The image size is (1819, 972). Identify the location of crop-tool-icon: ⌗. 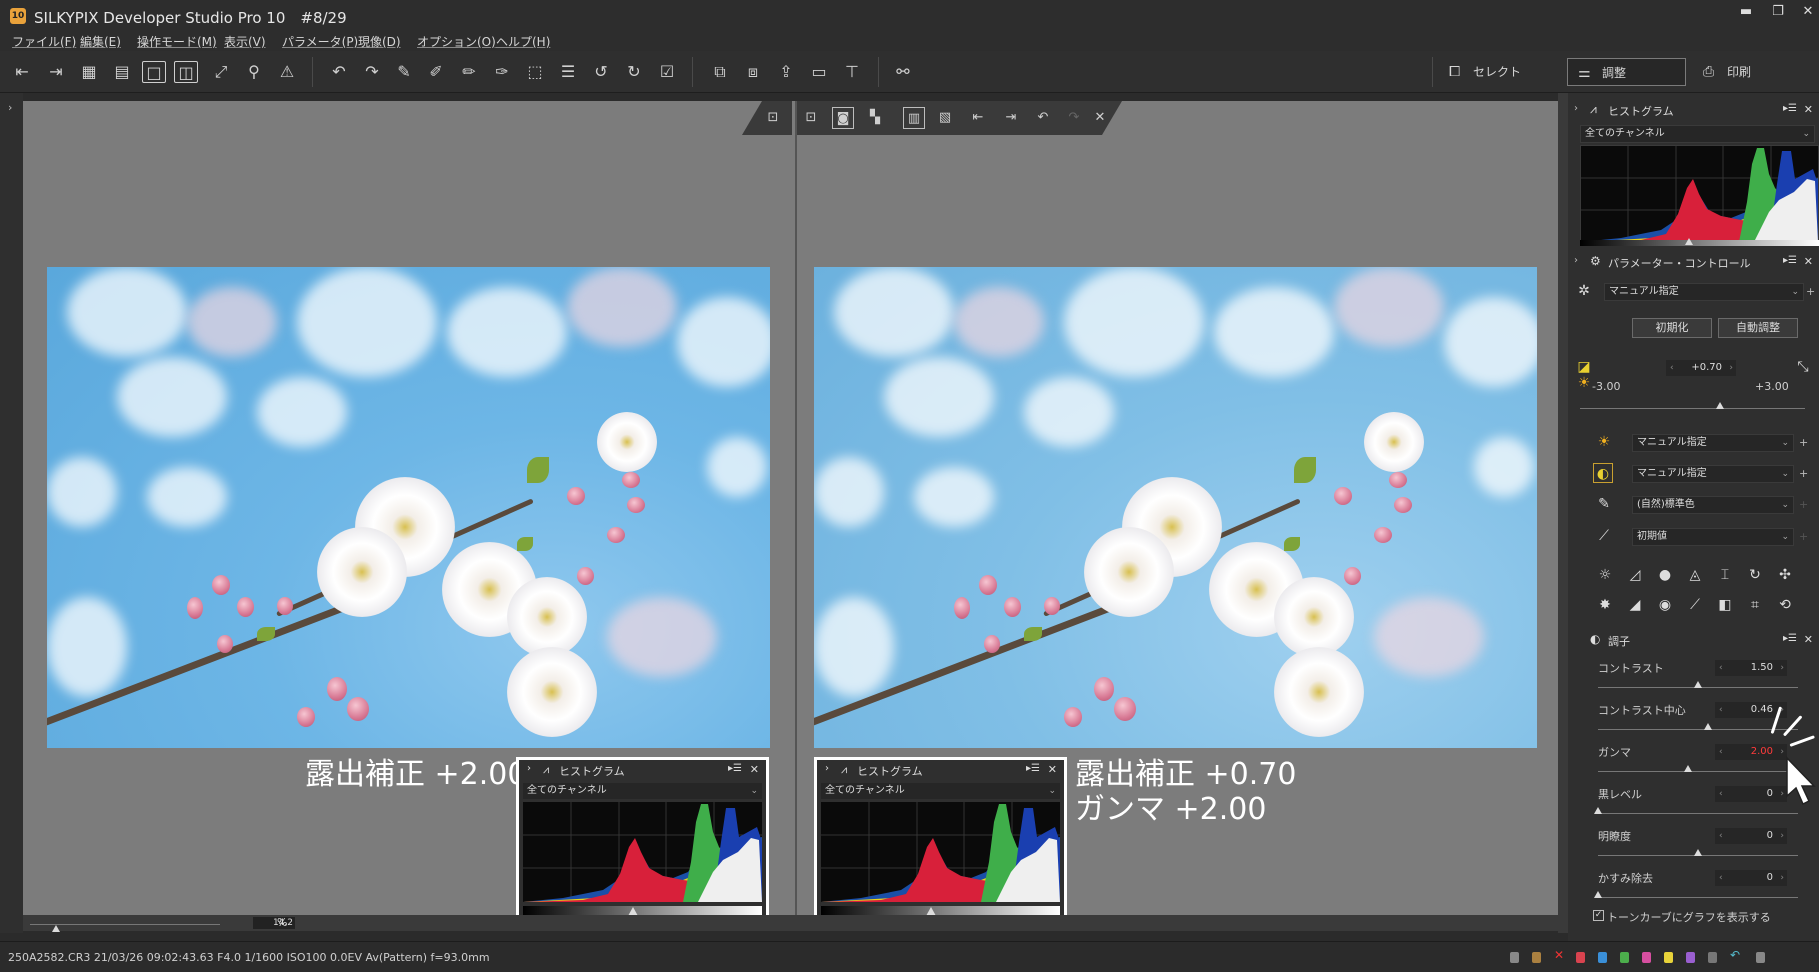
(1755, 605).